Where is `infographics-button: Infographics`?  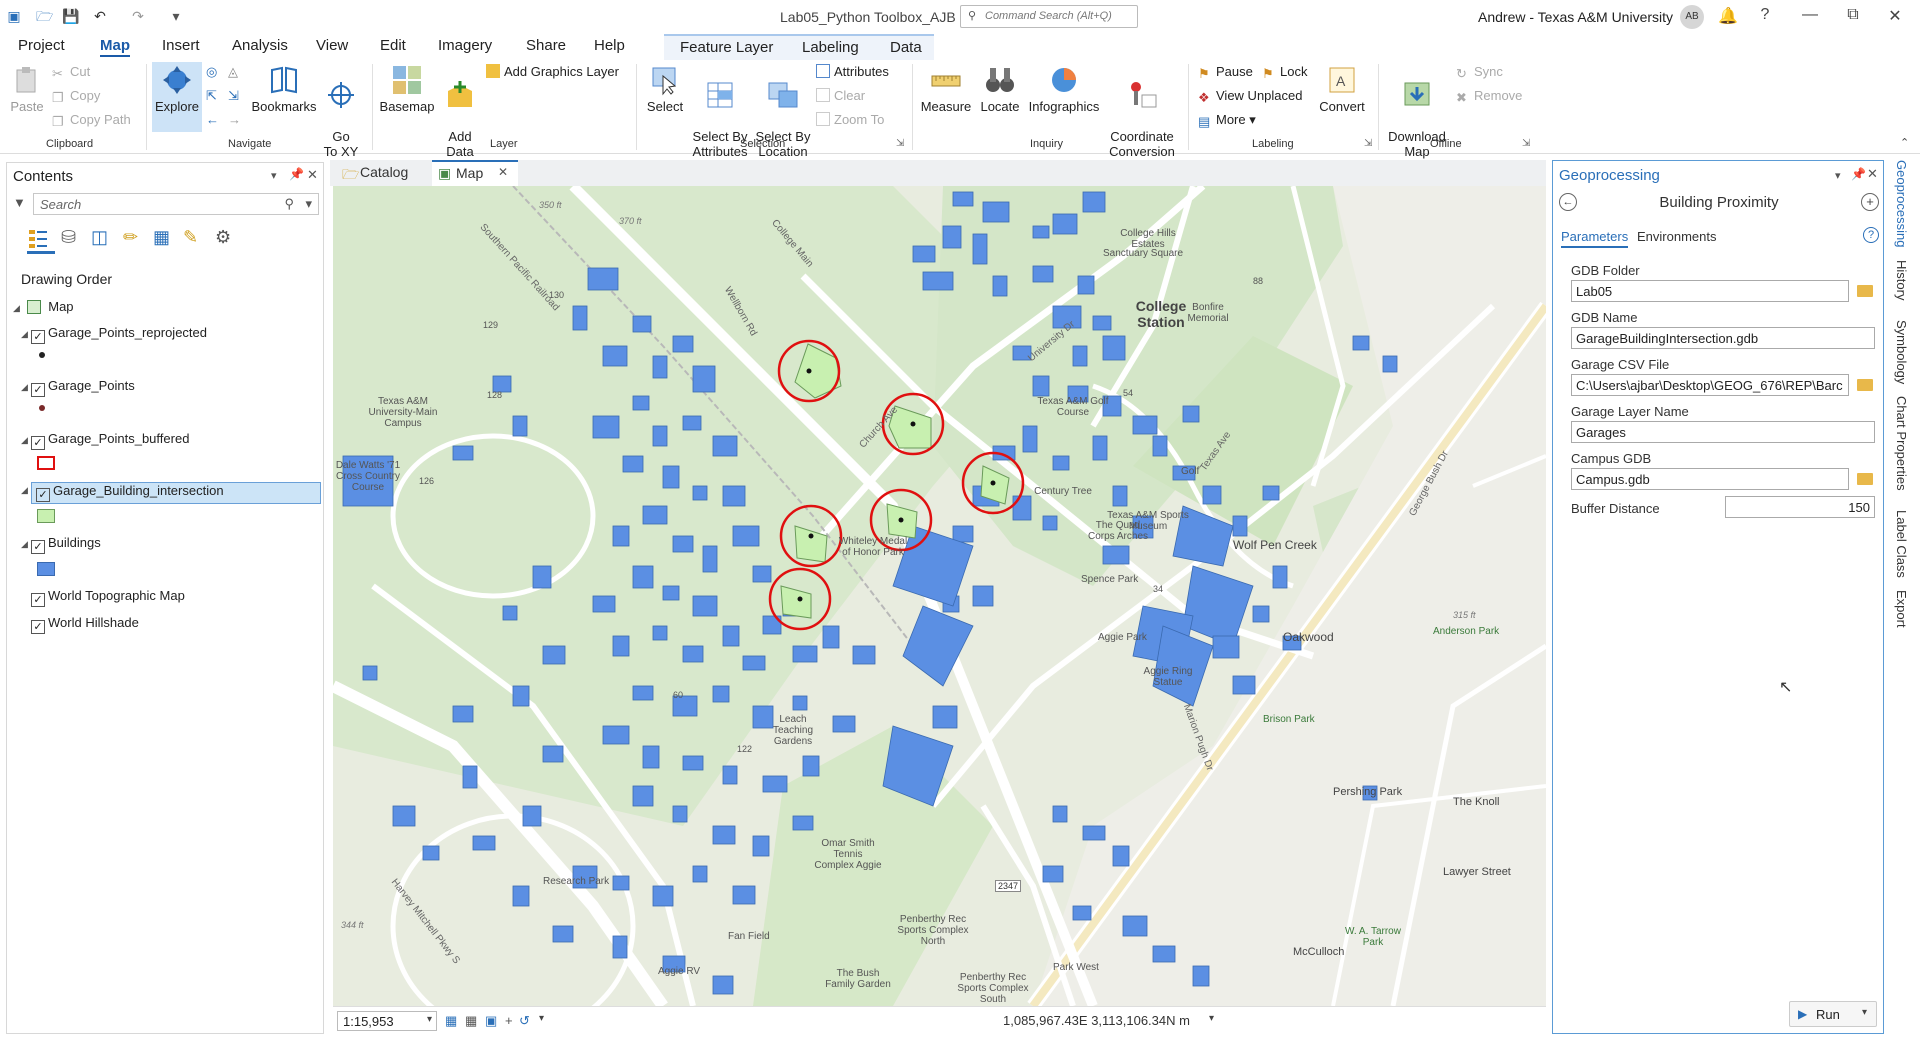
infographics-button: Infographics is located at coordinates (1064, 89).